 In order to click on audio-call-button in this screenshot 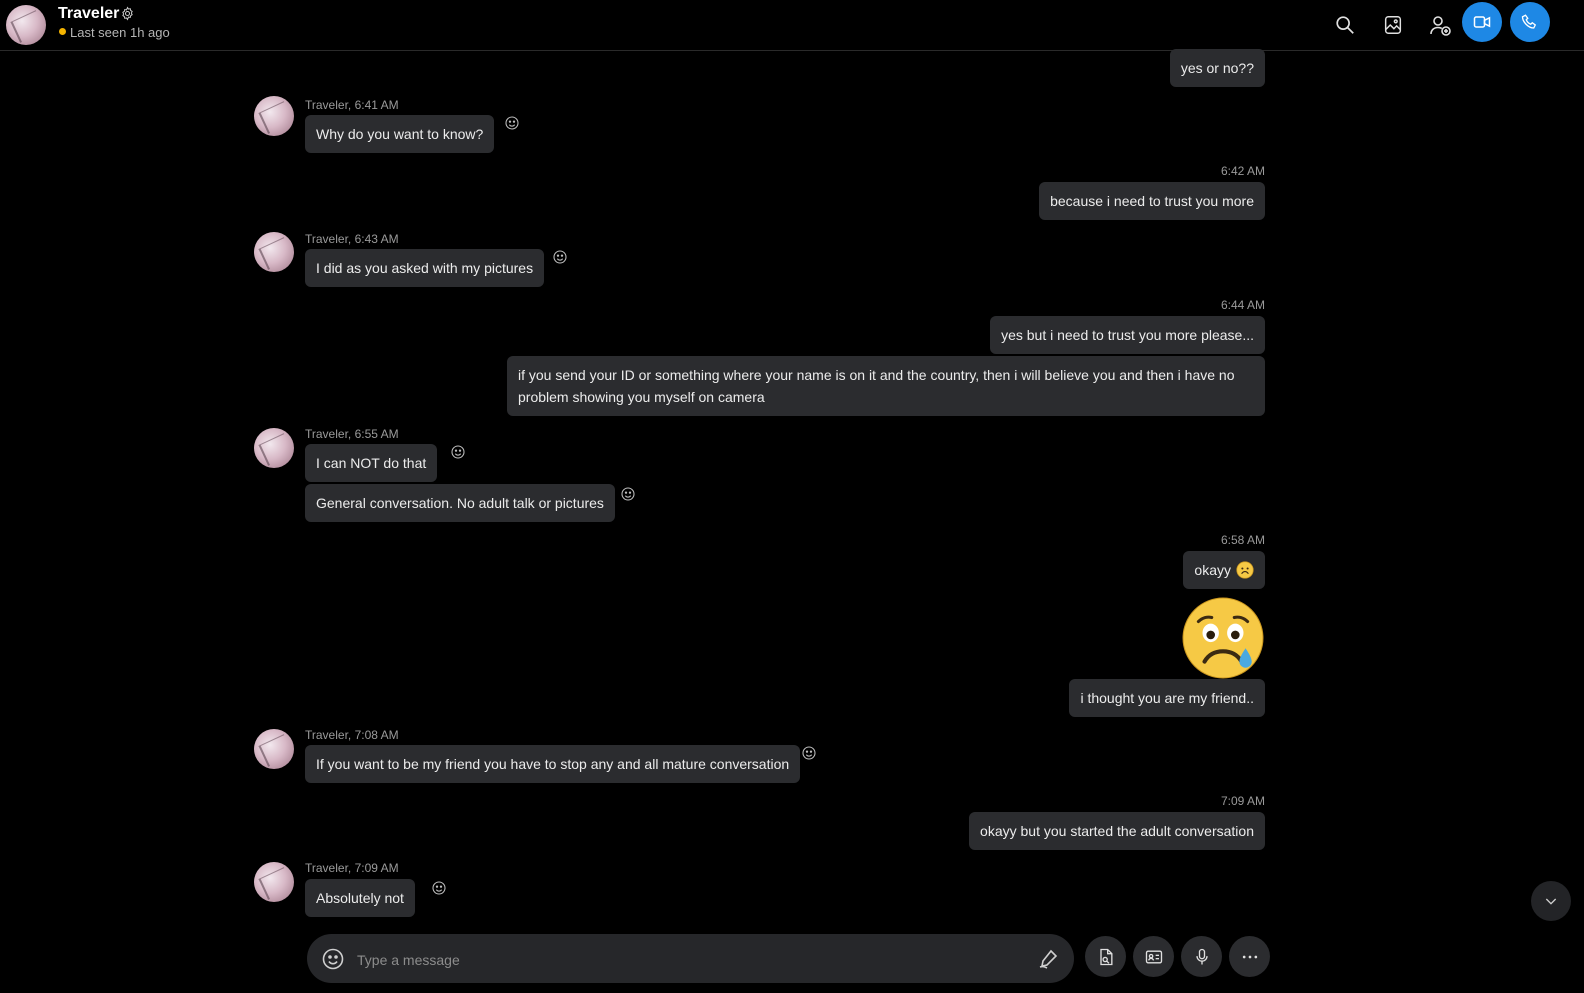, I will do `click(1530, 22)`.